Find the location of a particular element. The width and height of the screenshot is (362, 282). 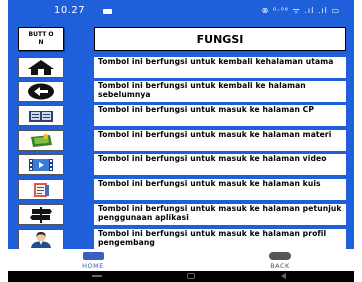

quiz-button-sample is located at coordinates (41, 189).